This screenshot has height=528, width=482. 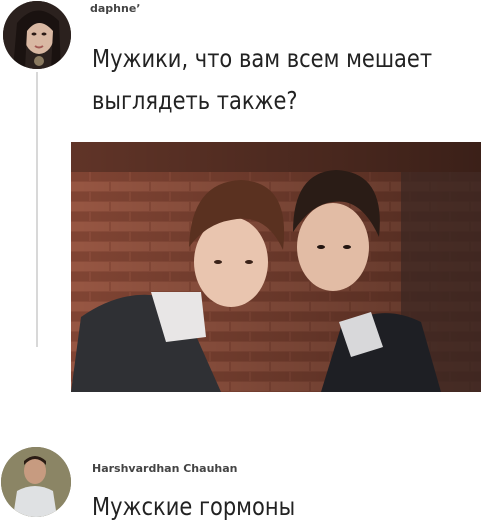 I want to click on post-text-line-1: Мужики, что вам всем мешает, so click(x=262, y=58).